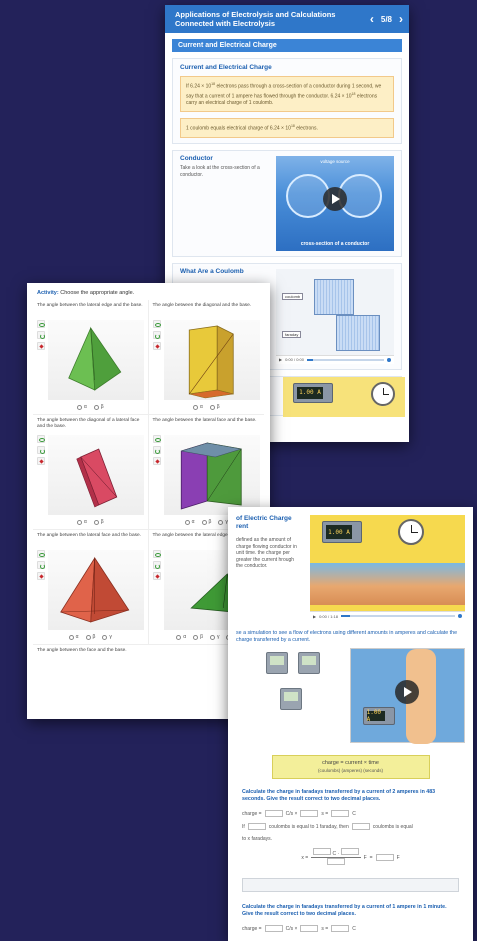  I want to click on ammeter-animation: 1.00 A, so click(344, 396).